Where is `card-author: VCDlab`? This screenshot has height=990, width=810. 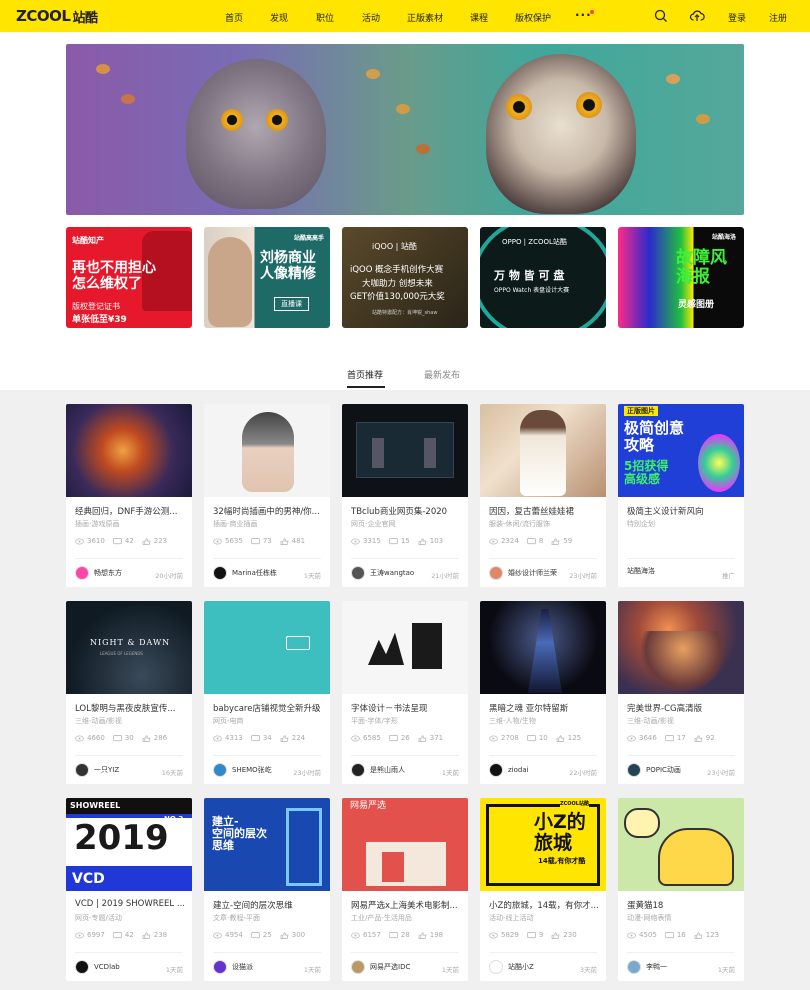 card-author: VCDlab is located at coordinates (97, 967).